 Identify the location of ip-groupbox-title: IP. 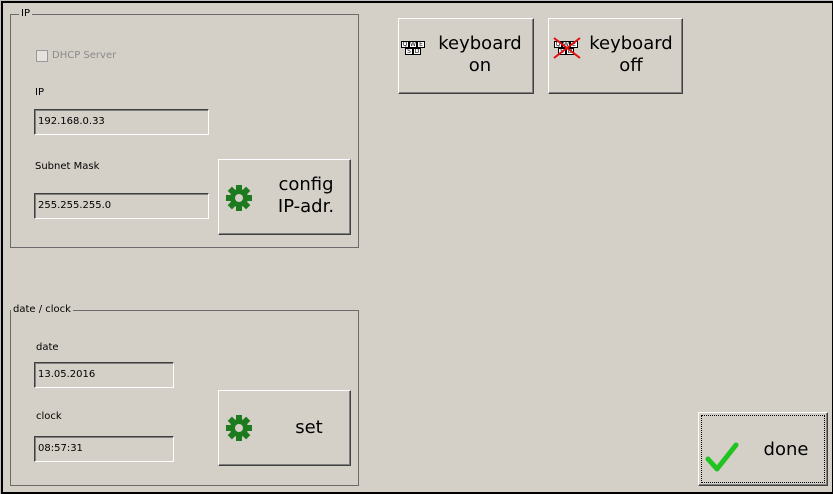
(25, 14).